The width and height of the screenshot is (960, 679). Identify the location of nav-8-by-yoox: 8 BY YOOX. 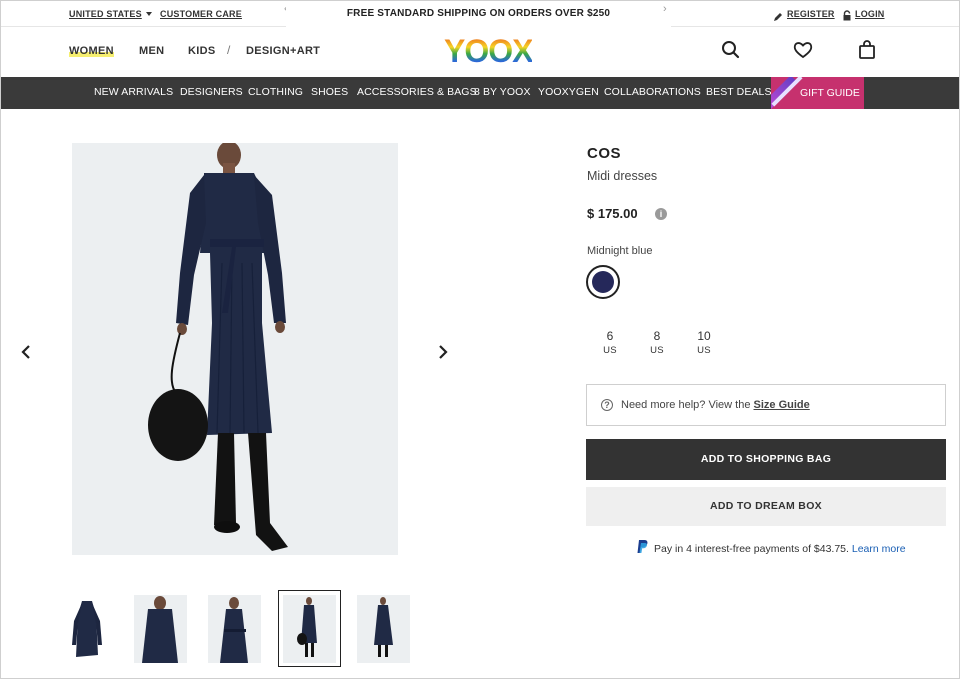
(502, 92).